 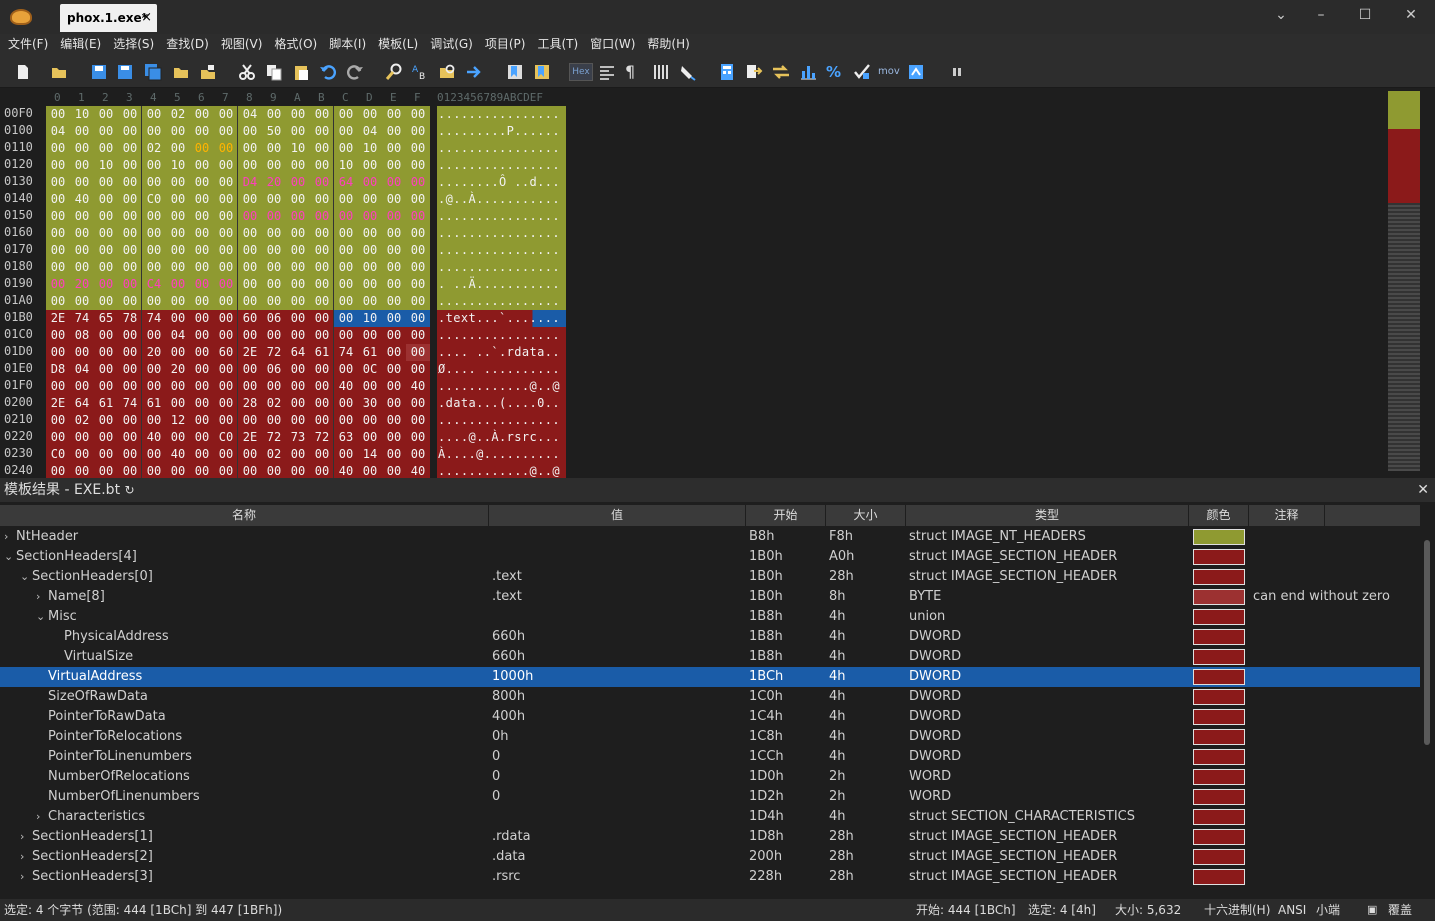 What do you see at coordinates (238, 335) in the screenshot?
I see `hex-row: 00 08 00 00 00 04 00 00 00 00 00 00 00 00 00 00` at bounding box center [238, 335].